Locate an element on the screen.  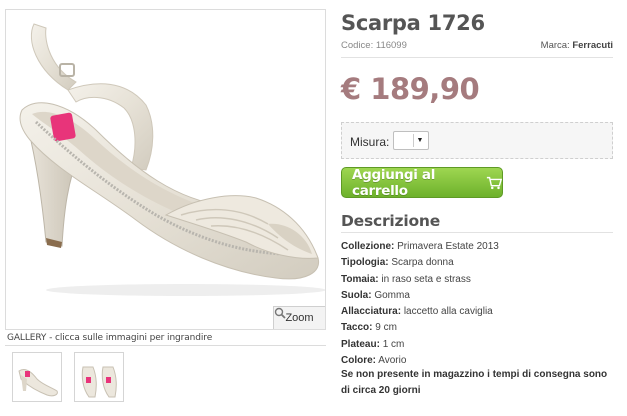
zoom-button: Zoom is located at coordinates (299, 317).